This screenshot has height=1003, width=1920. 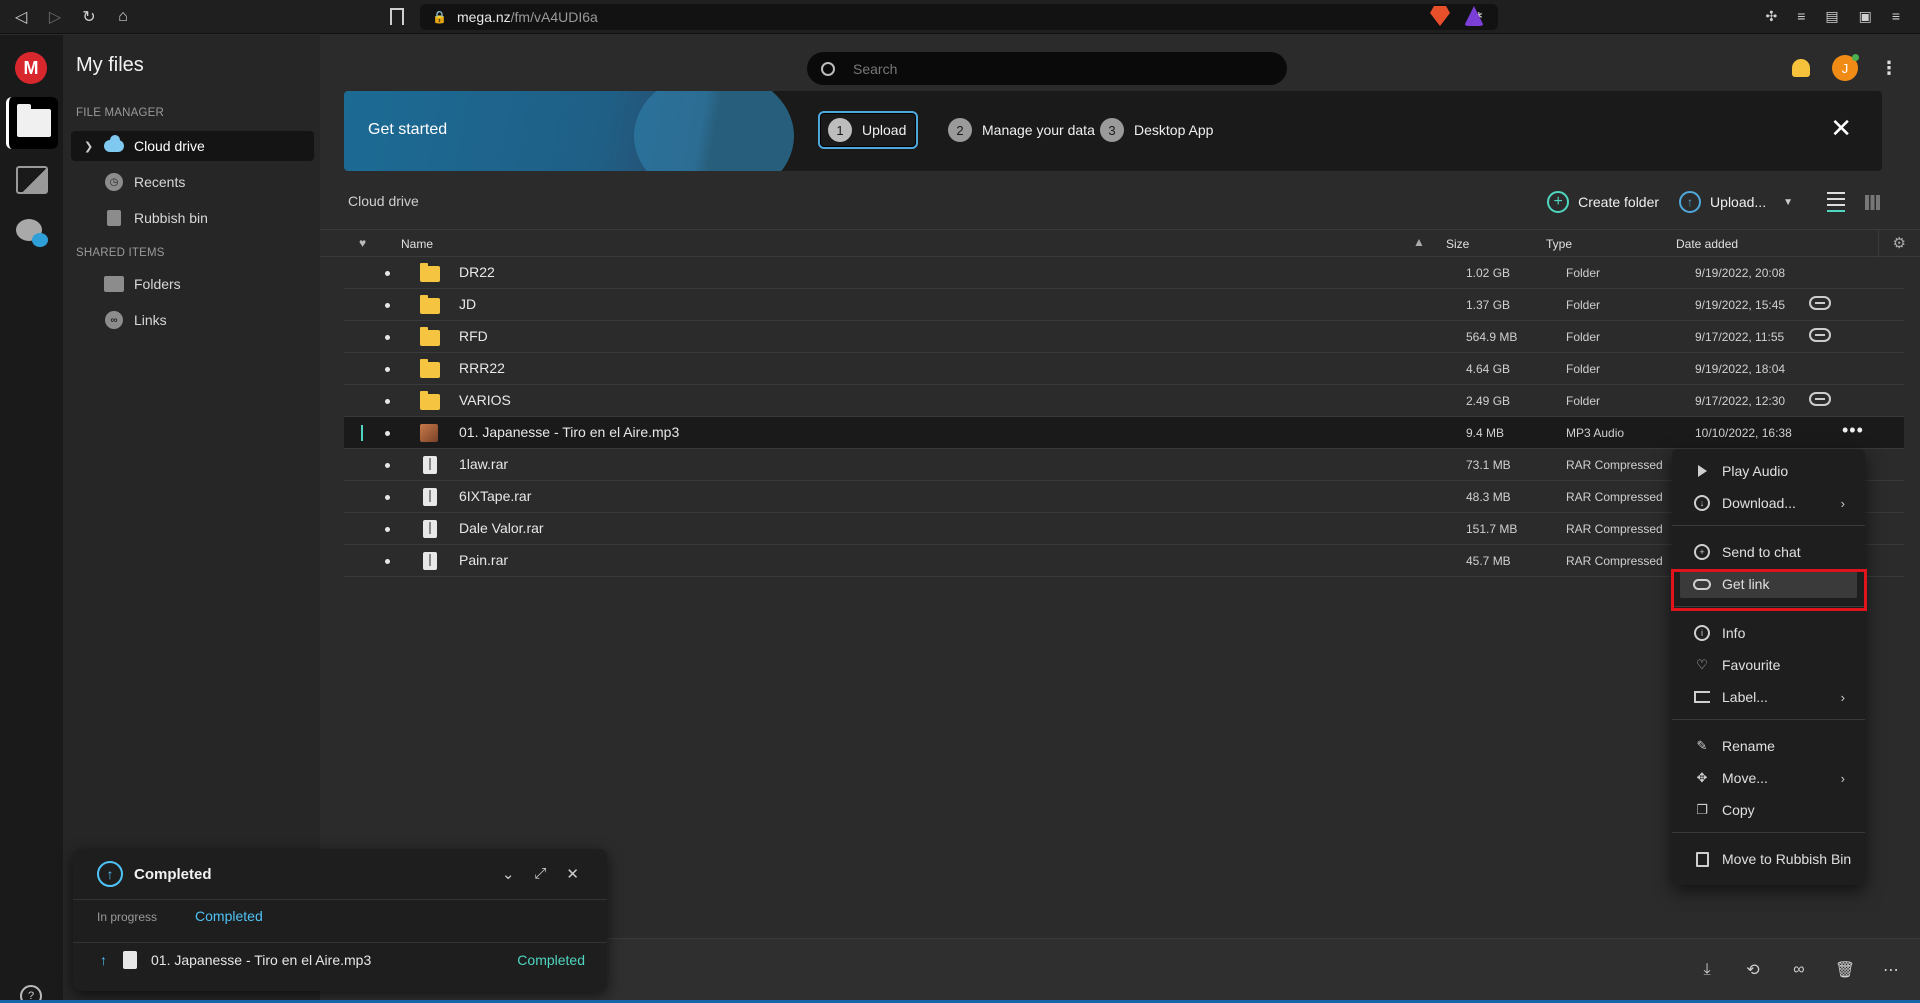 I want to click on chevron-right-icon: ❯, so click(x=89, y=146).